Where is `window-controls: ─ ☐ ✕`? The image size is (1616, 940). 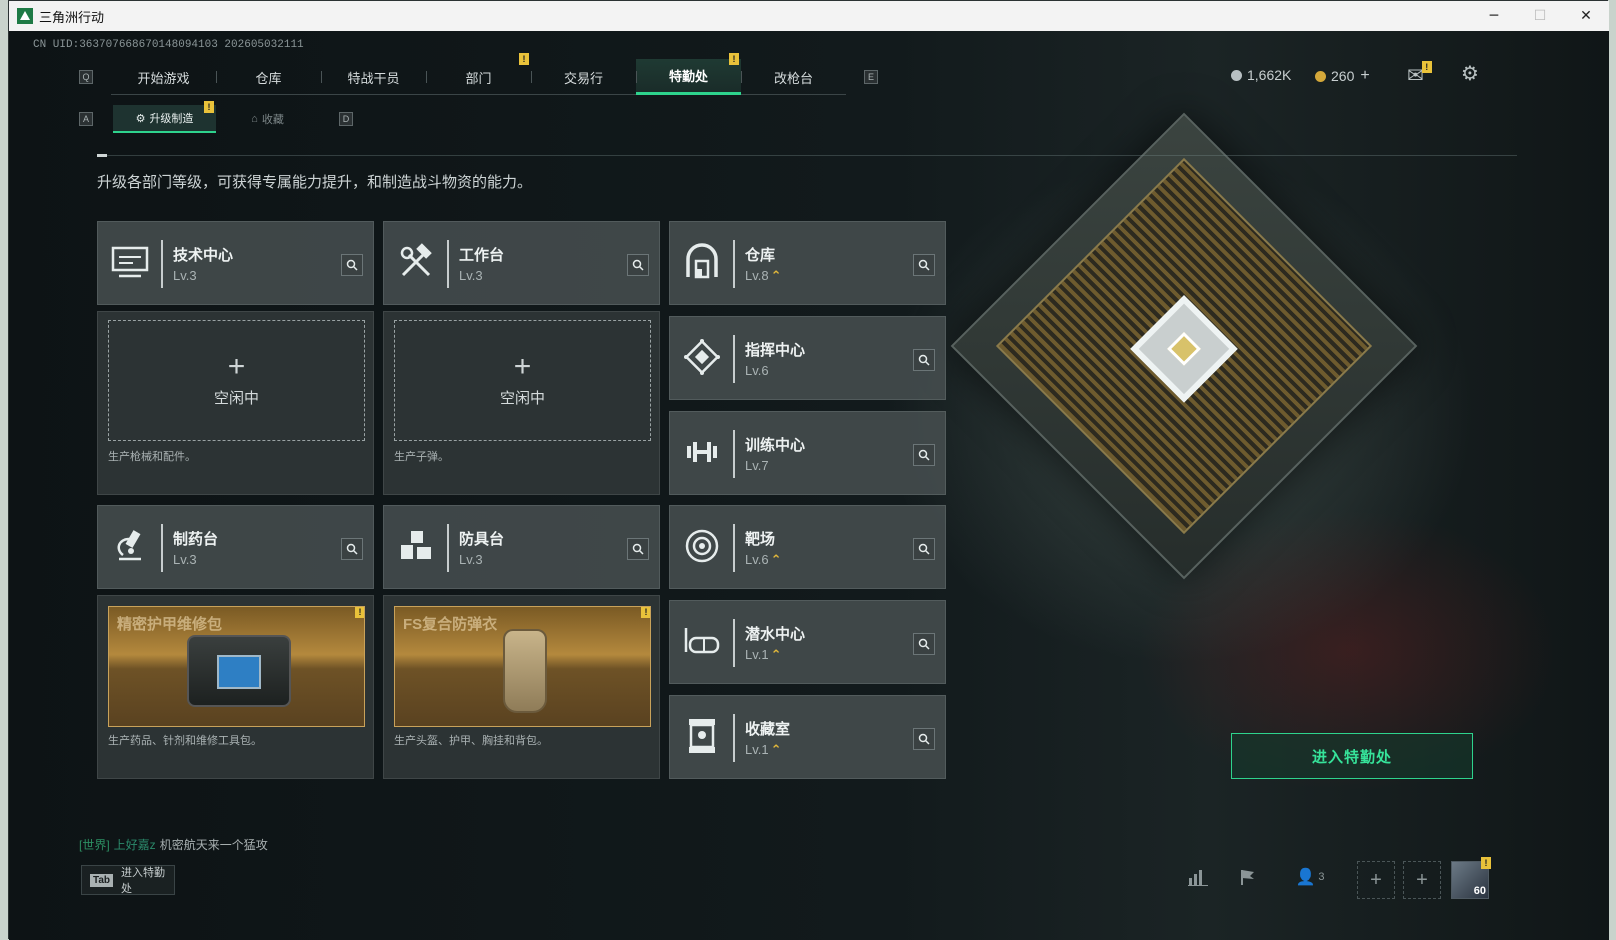 window-controls: ─ ☐ ✕ is located at coordinates (1540, 16).